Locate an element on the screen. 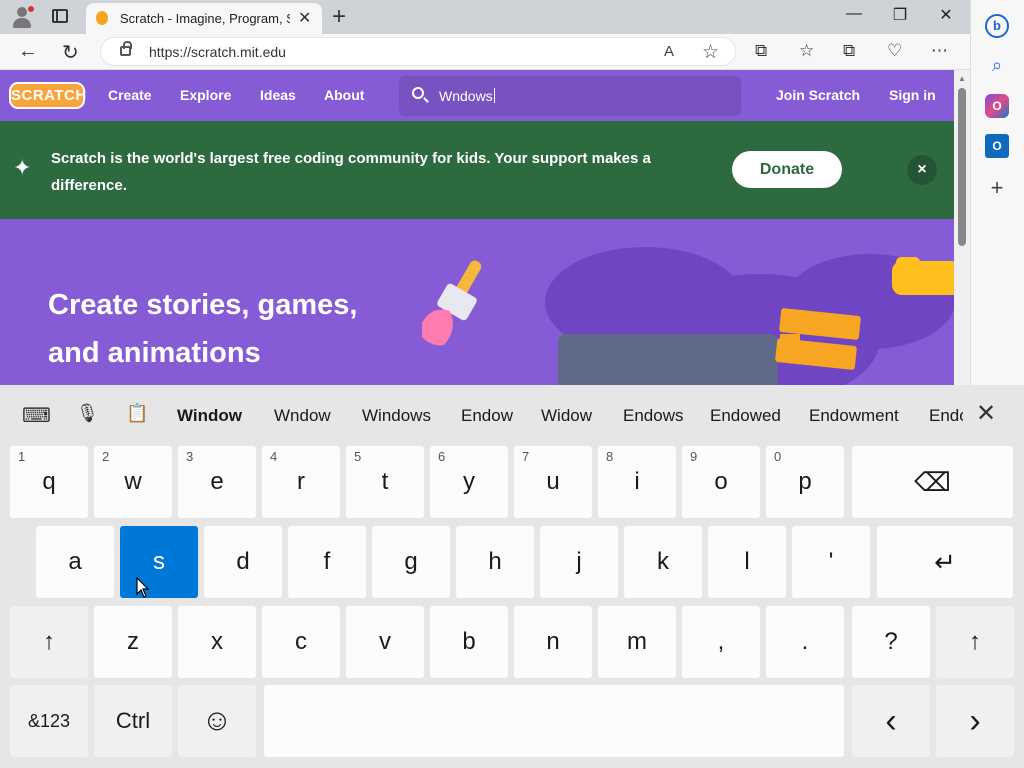 Image resolution: width=1024 pixels, height=768 pixels. nav-explore: Explore is located at coordinates (205, 95).